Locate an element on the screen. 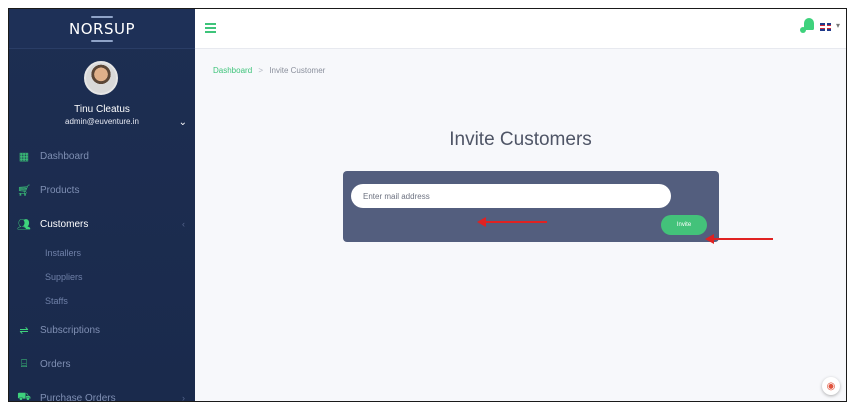 This screenshot has width=853, height=403. cart-icon: 🛒︎ is located at coordinates (24, 190).